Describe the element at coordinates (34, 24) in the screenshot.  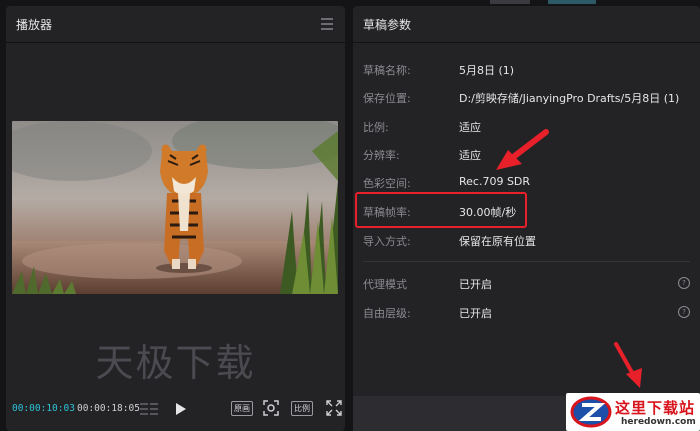
I see `player-title: 播放器` at that location.